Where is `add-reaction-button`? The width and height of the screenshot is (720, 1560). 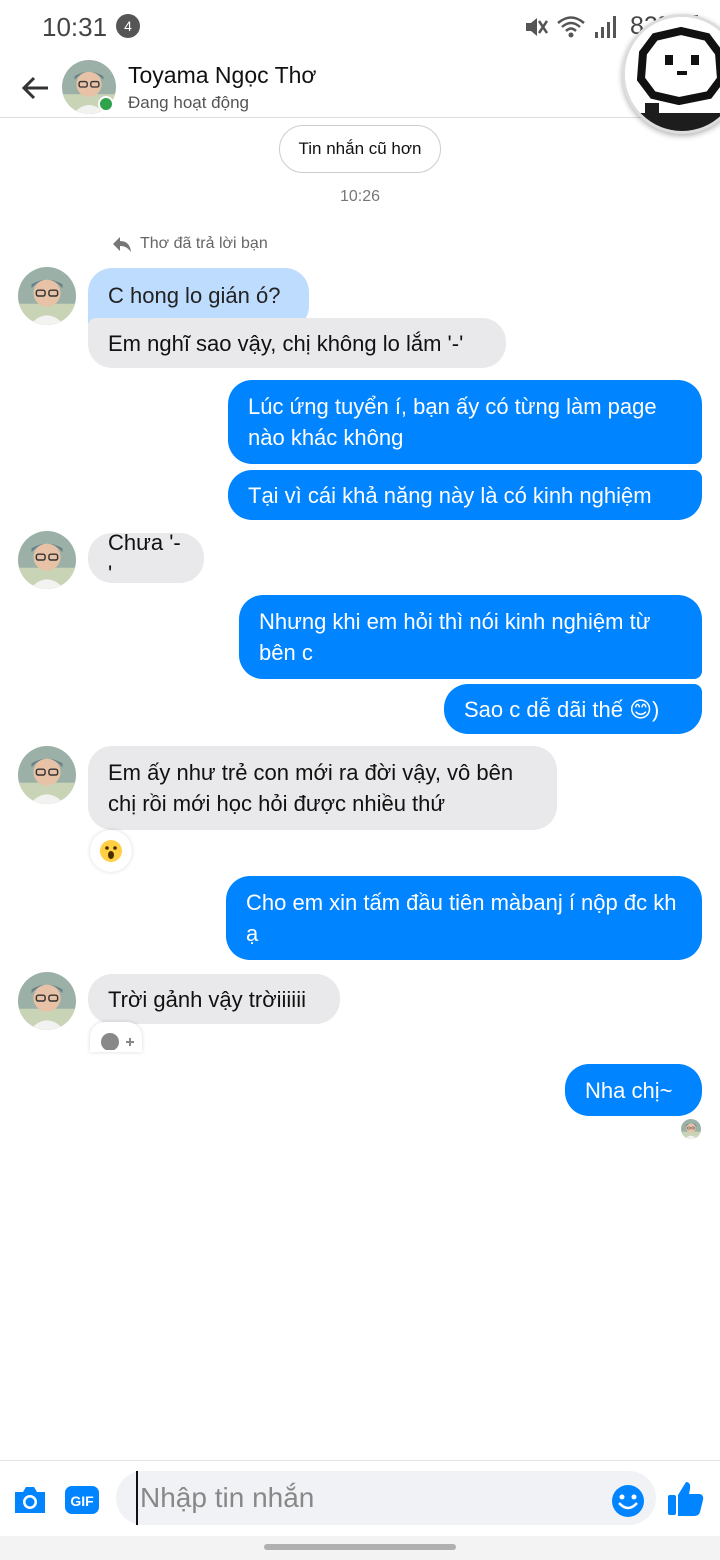
add-reaction-button is located at coordinates (116, 1037).